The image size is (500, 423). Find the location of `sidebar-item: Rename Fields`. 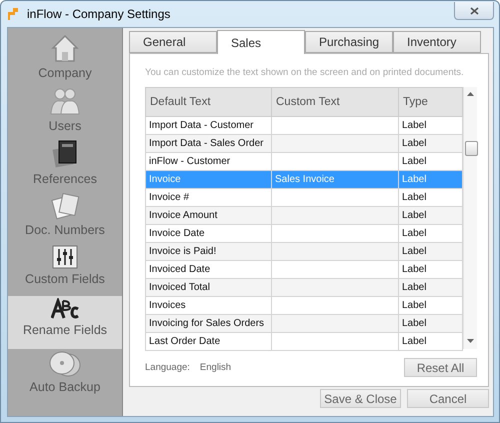

sidebar-item: Rename Fields is located at coordinates (65, 322).